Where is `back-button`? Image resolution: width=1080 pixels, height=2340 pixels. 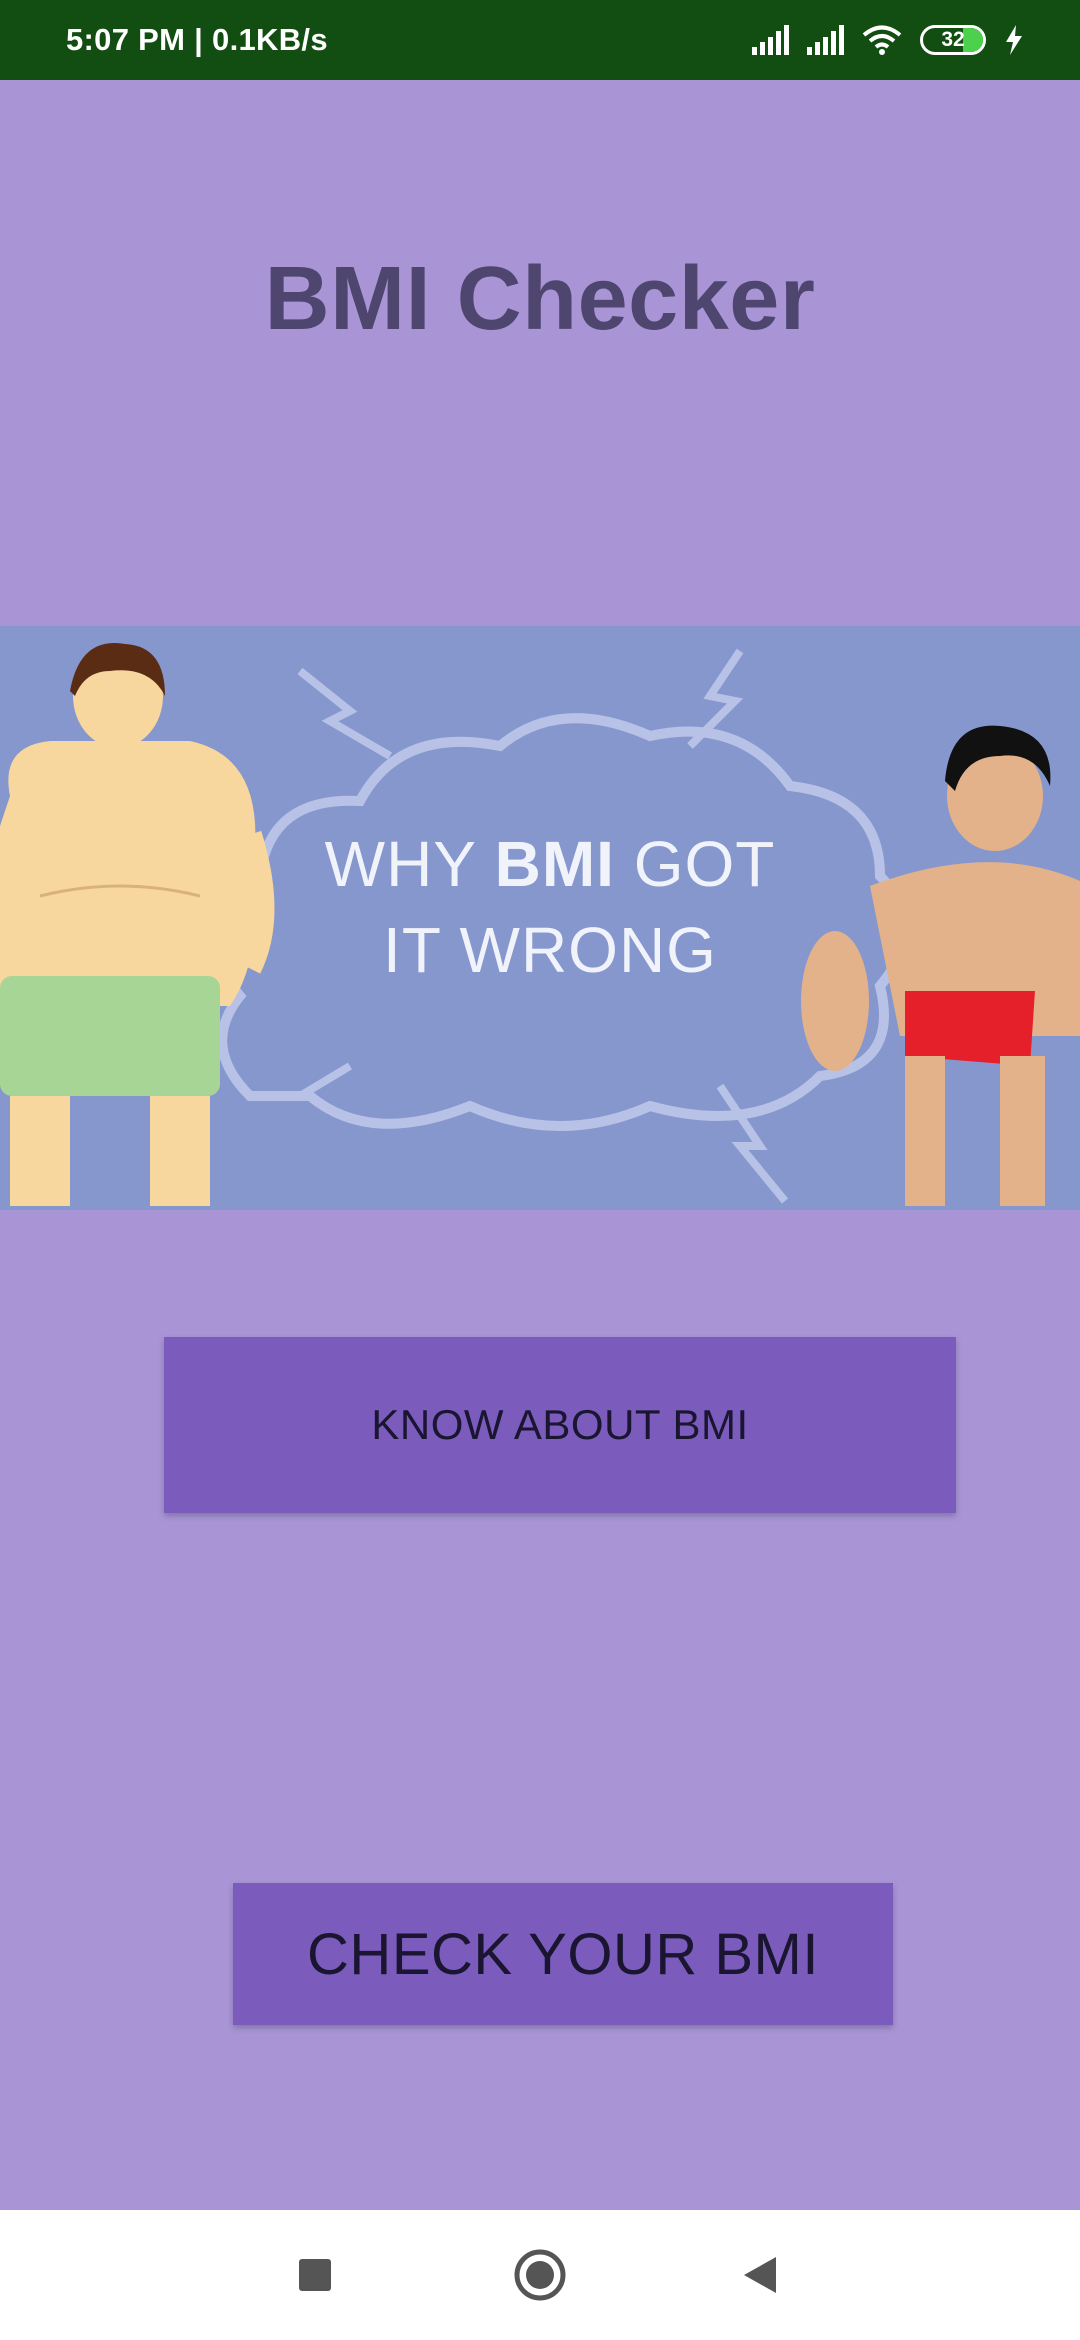
back-button is located at coordinates (760, 2275).